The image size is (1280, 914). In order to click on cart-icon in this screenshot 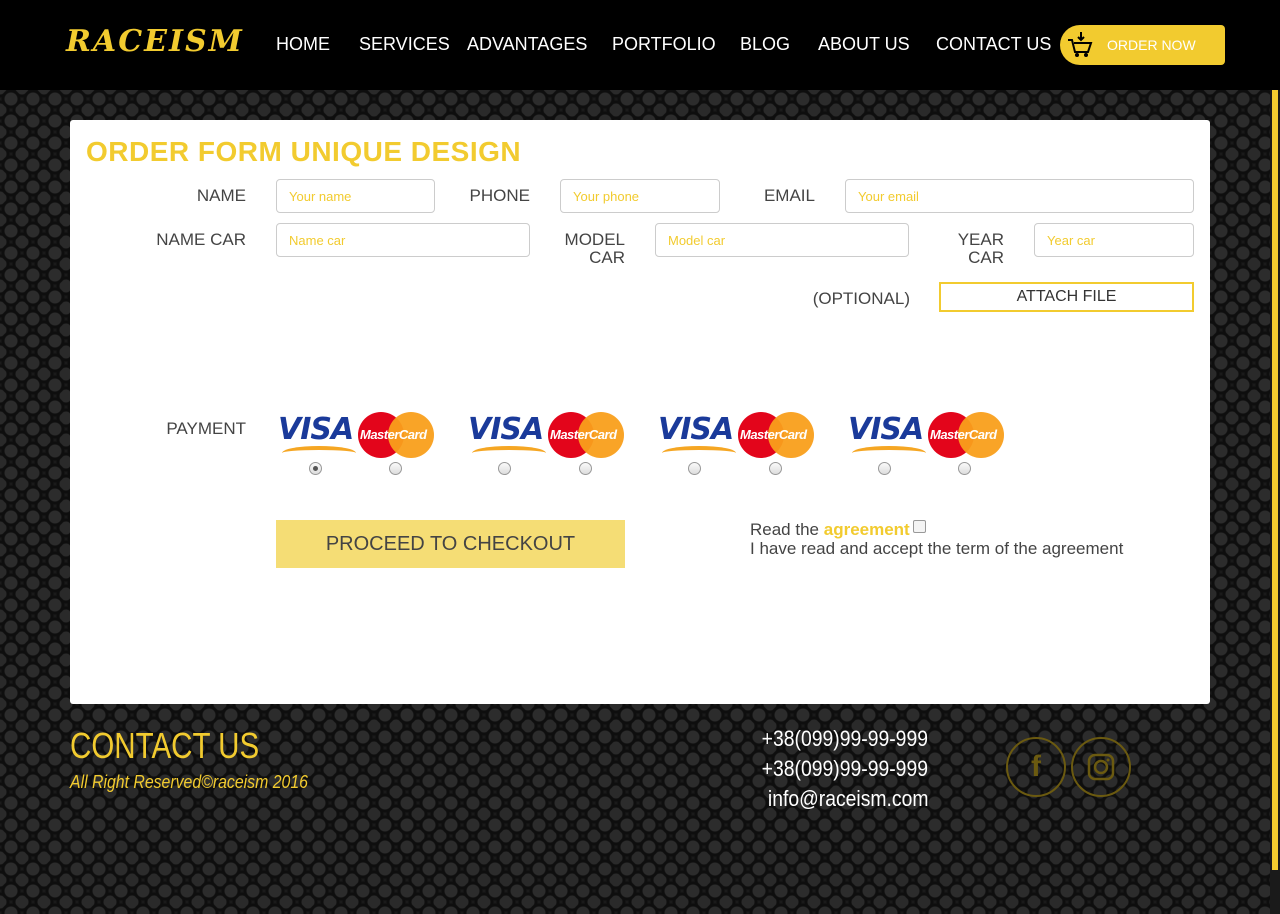, I will do `click(1080, 44)`.